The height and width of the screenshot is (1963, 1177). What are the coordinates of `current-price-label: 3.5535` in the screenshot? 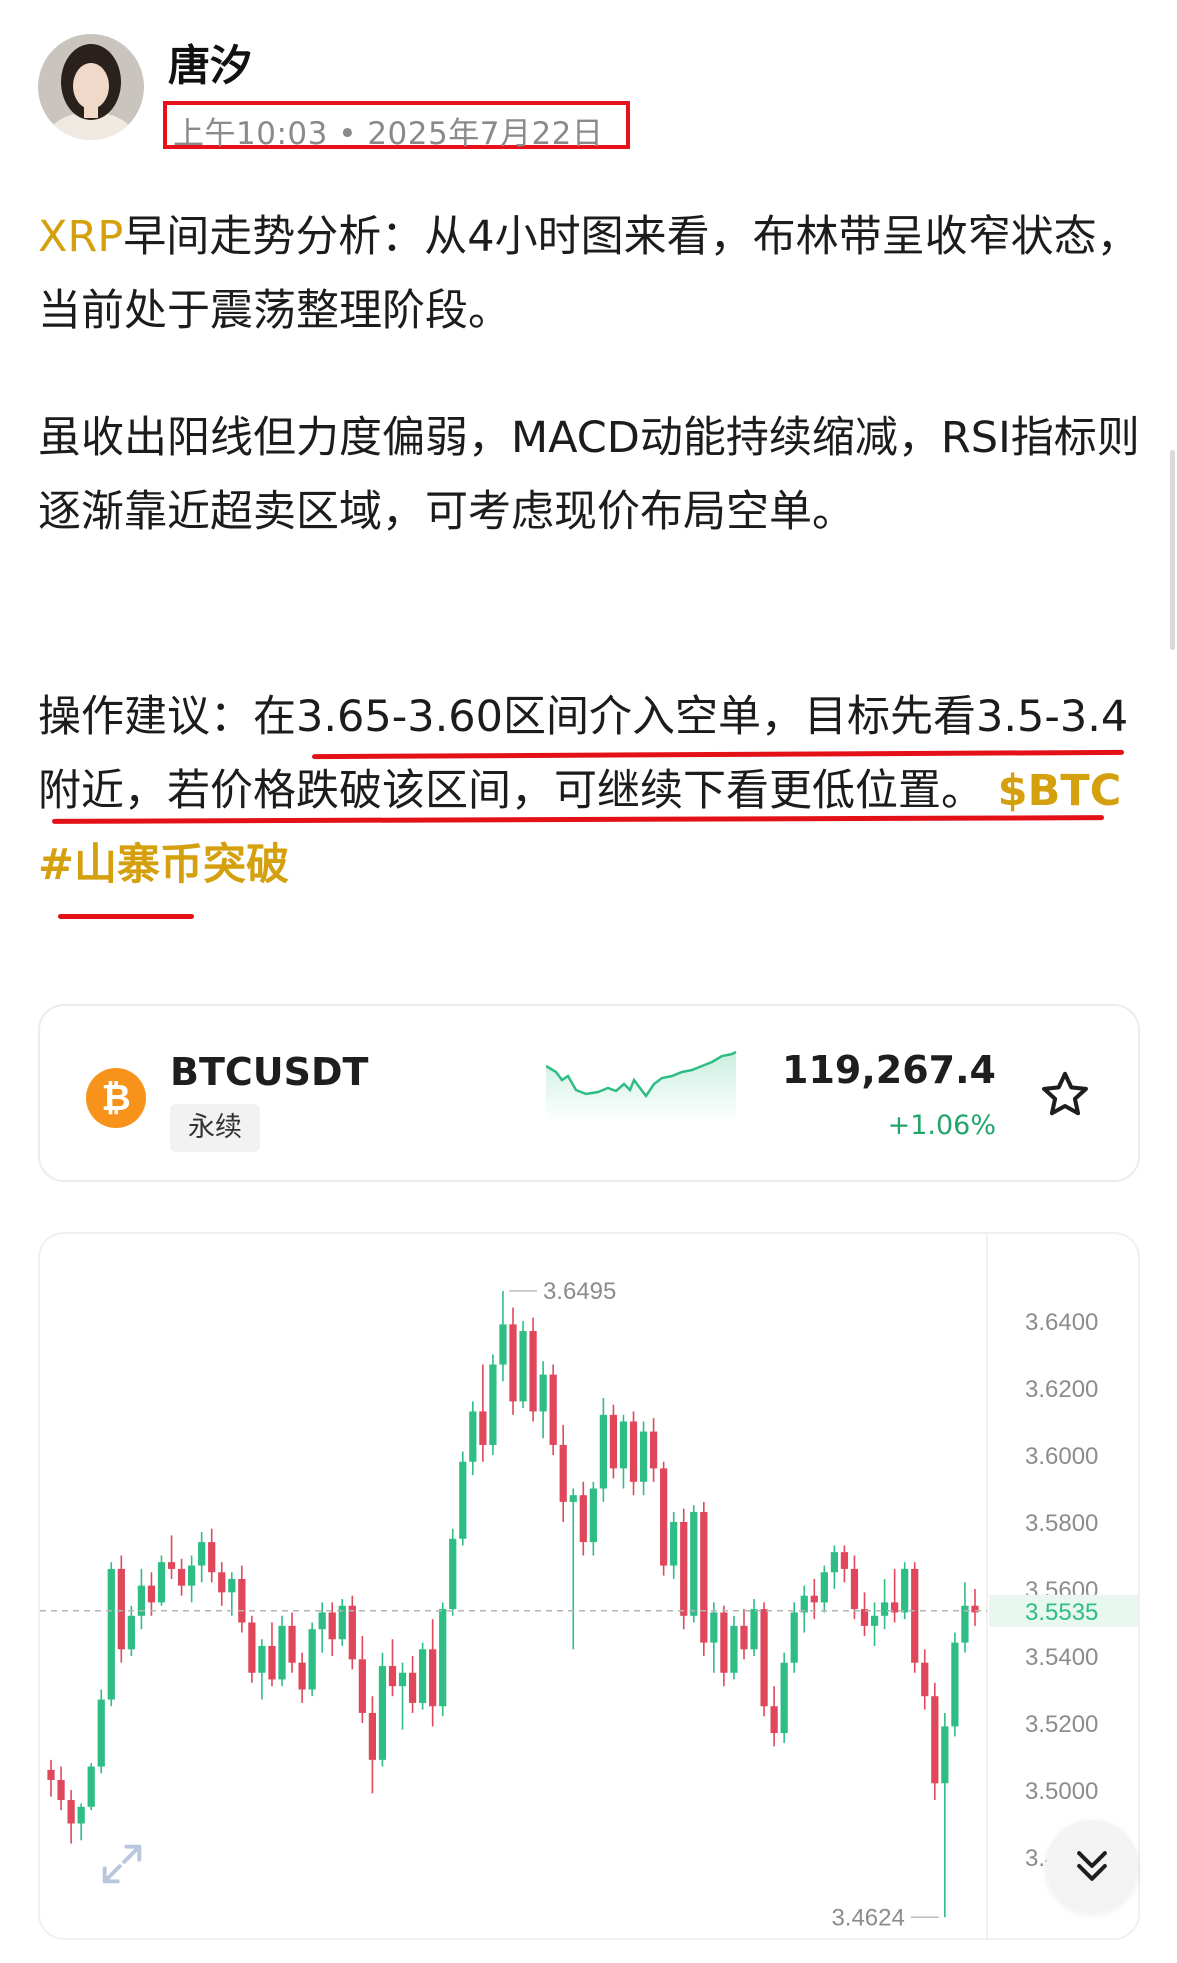 It's located at (1061, 1612).